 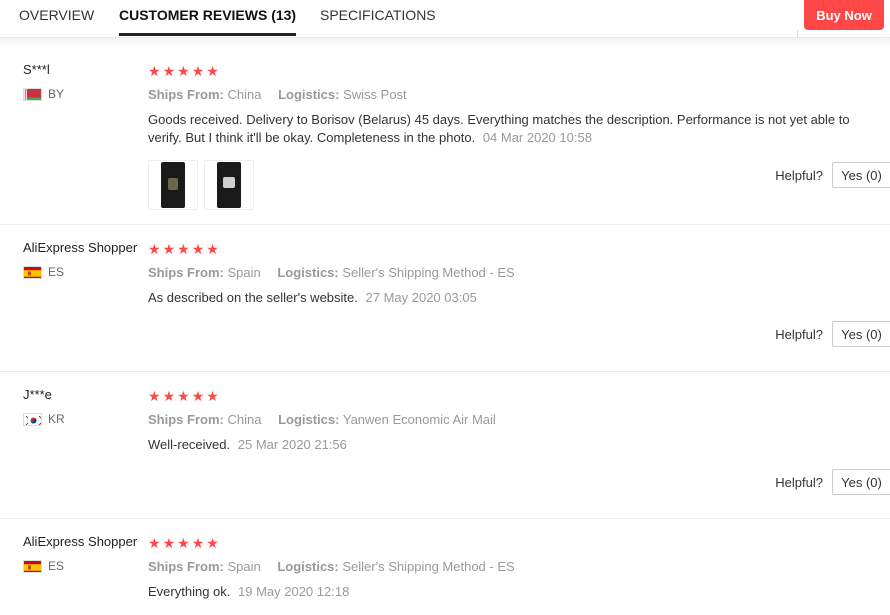 What do you see at coordinates (510, 592) in the screenshot?
I see `review-text: Everything ok. 19 May 2020 12:18` at bounding box center [510, 592].